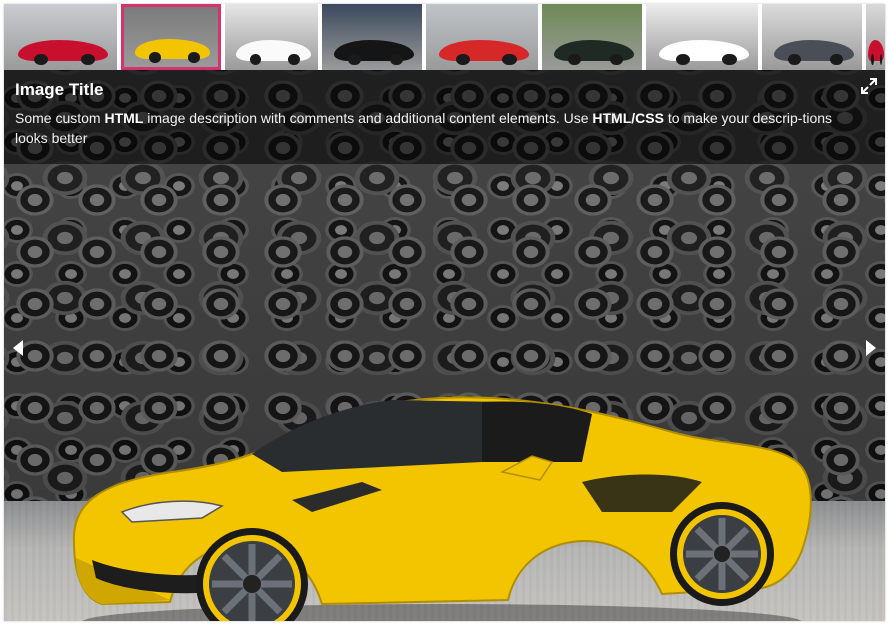 The image size is (890, 625). I want to click on thumbnail-strip, so click(444, 37).